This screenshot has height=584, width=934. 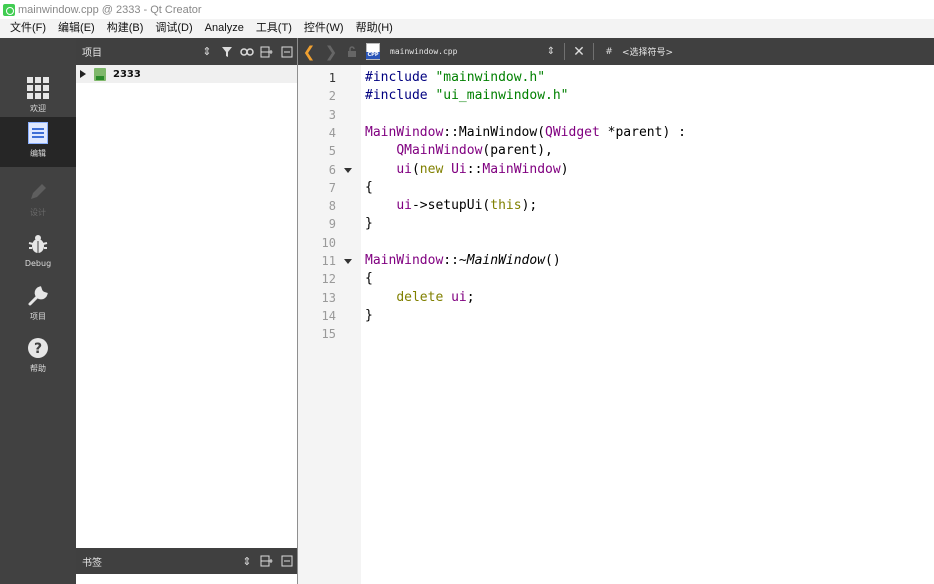 What do you see at coordinates (404, 169) in the screenshot?
I see `code-token: ui` at bounding box center [404, 169].